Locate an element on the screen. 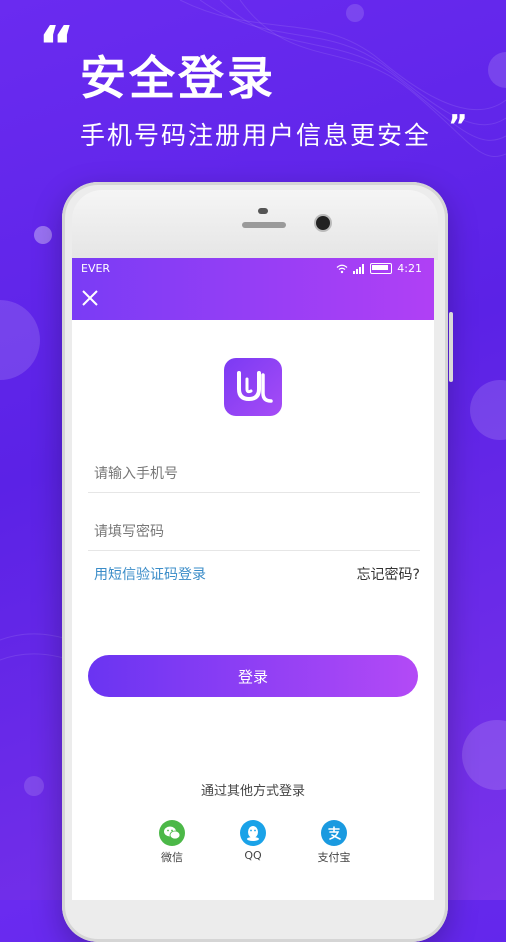 The image size is (506, 942). signal-icon is located at coordinates (359, 268).